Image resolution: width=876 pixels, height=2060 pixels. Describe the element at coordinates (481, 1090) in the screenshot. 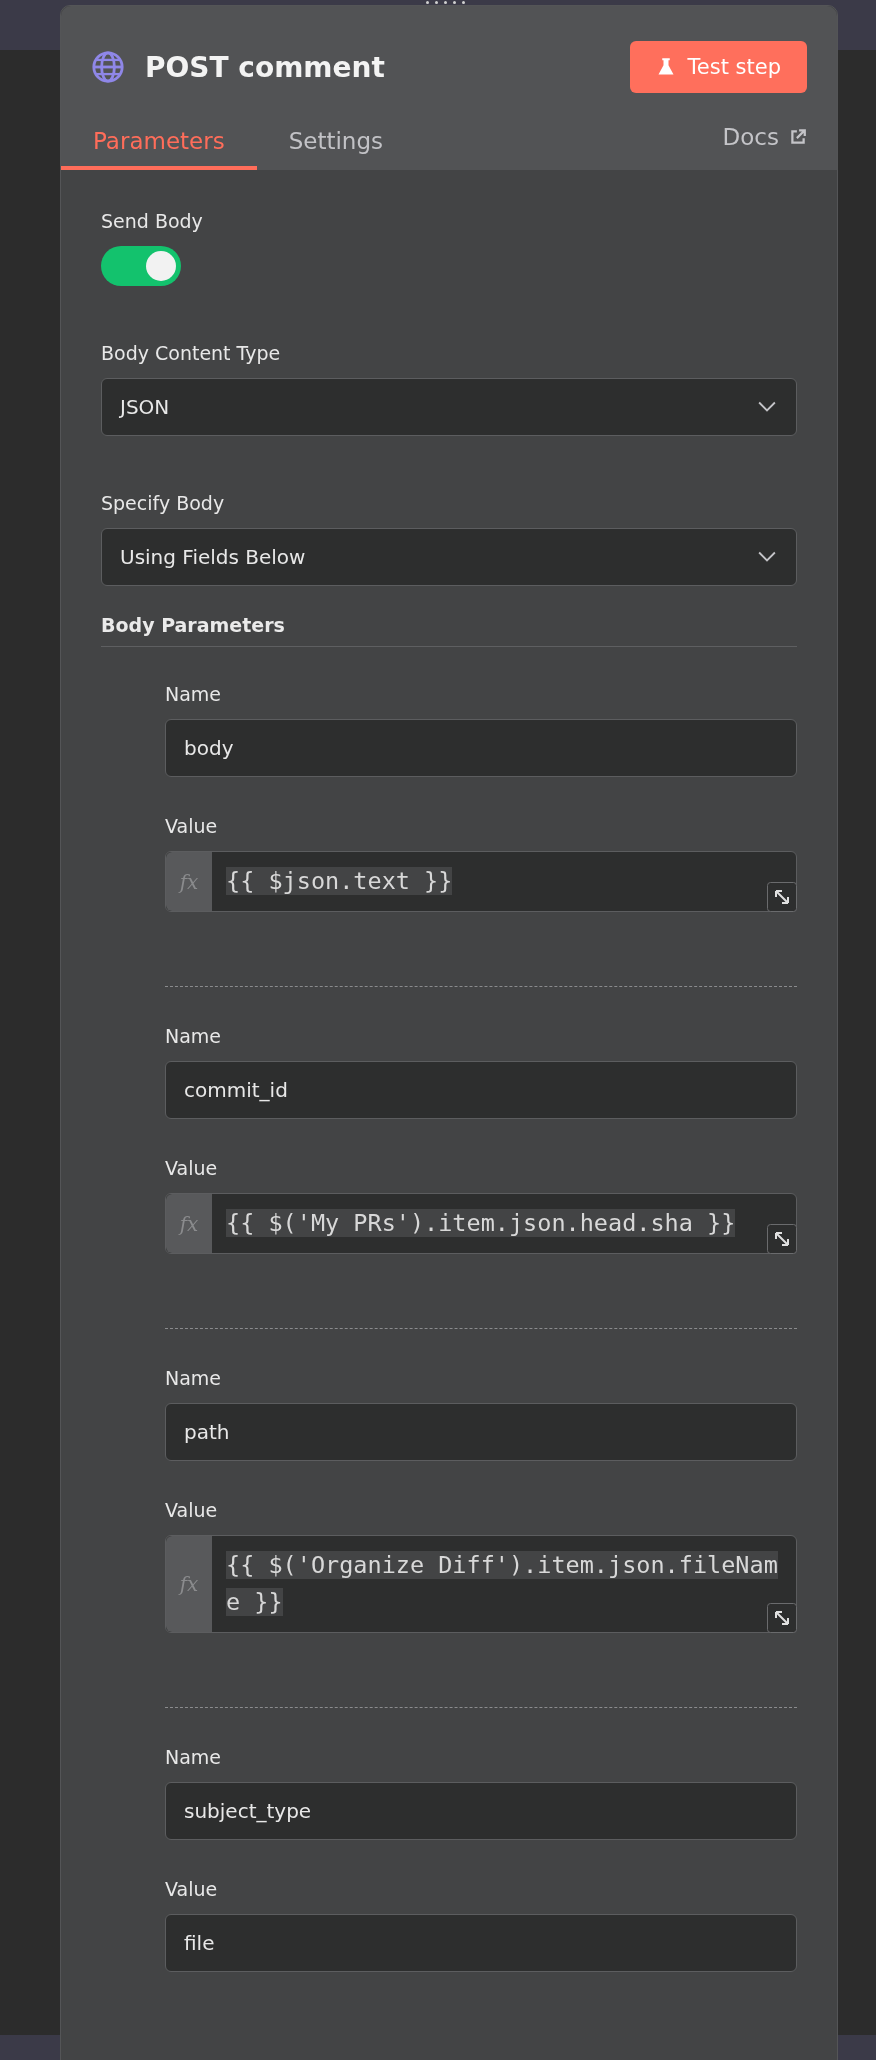

I see `name-input: commit_id` at that location.